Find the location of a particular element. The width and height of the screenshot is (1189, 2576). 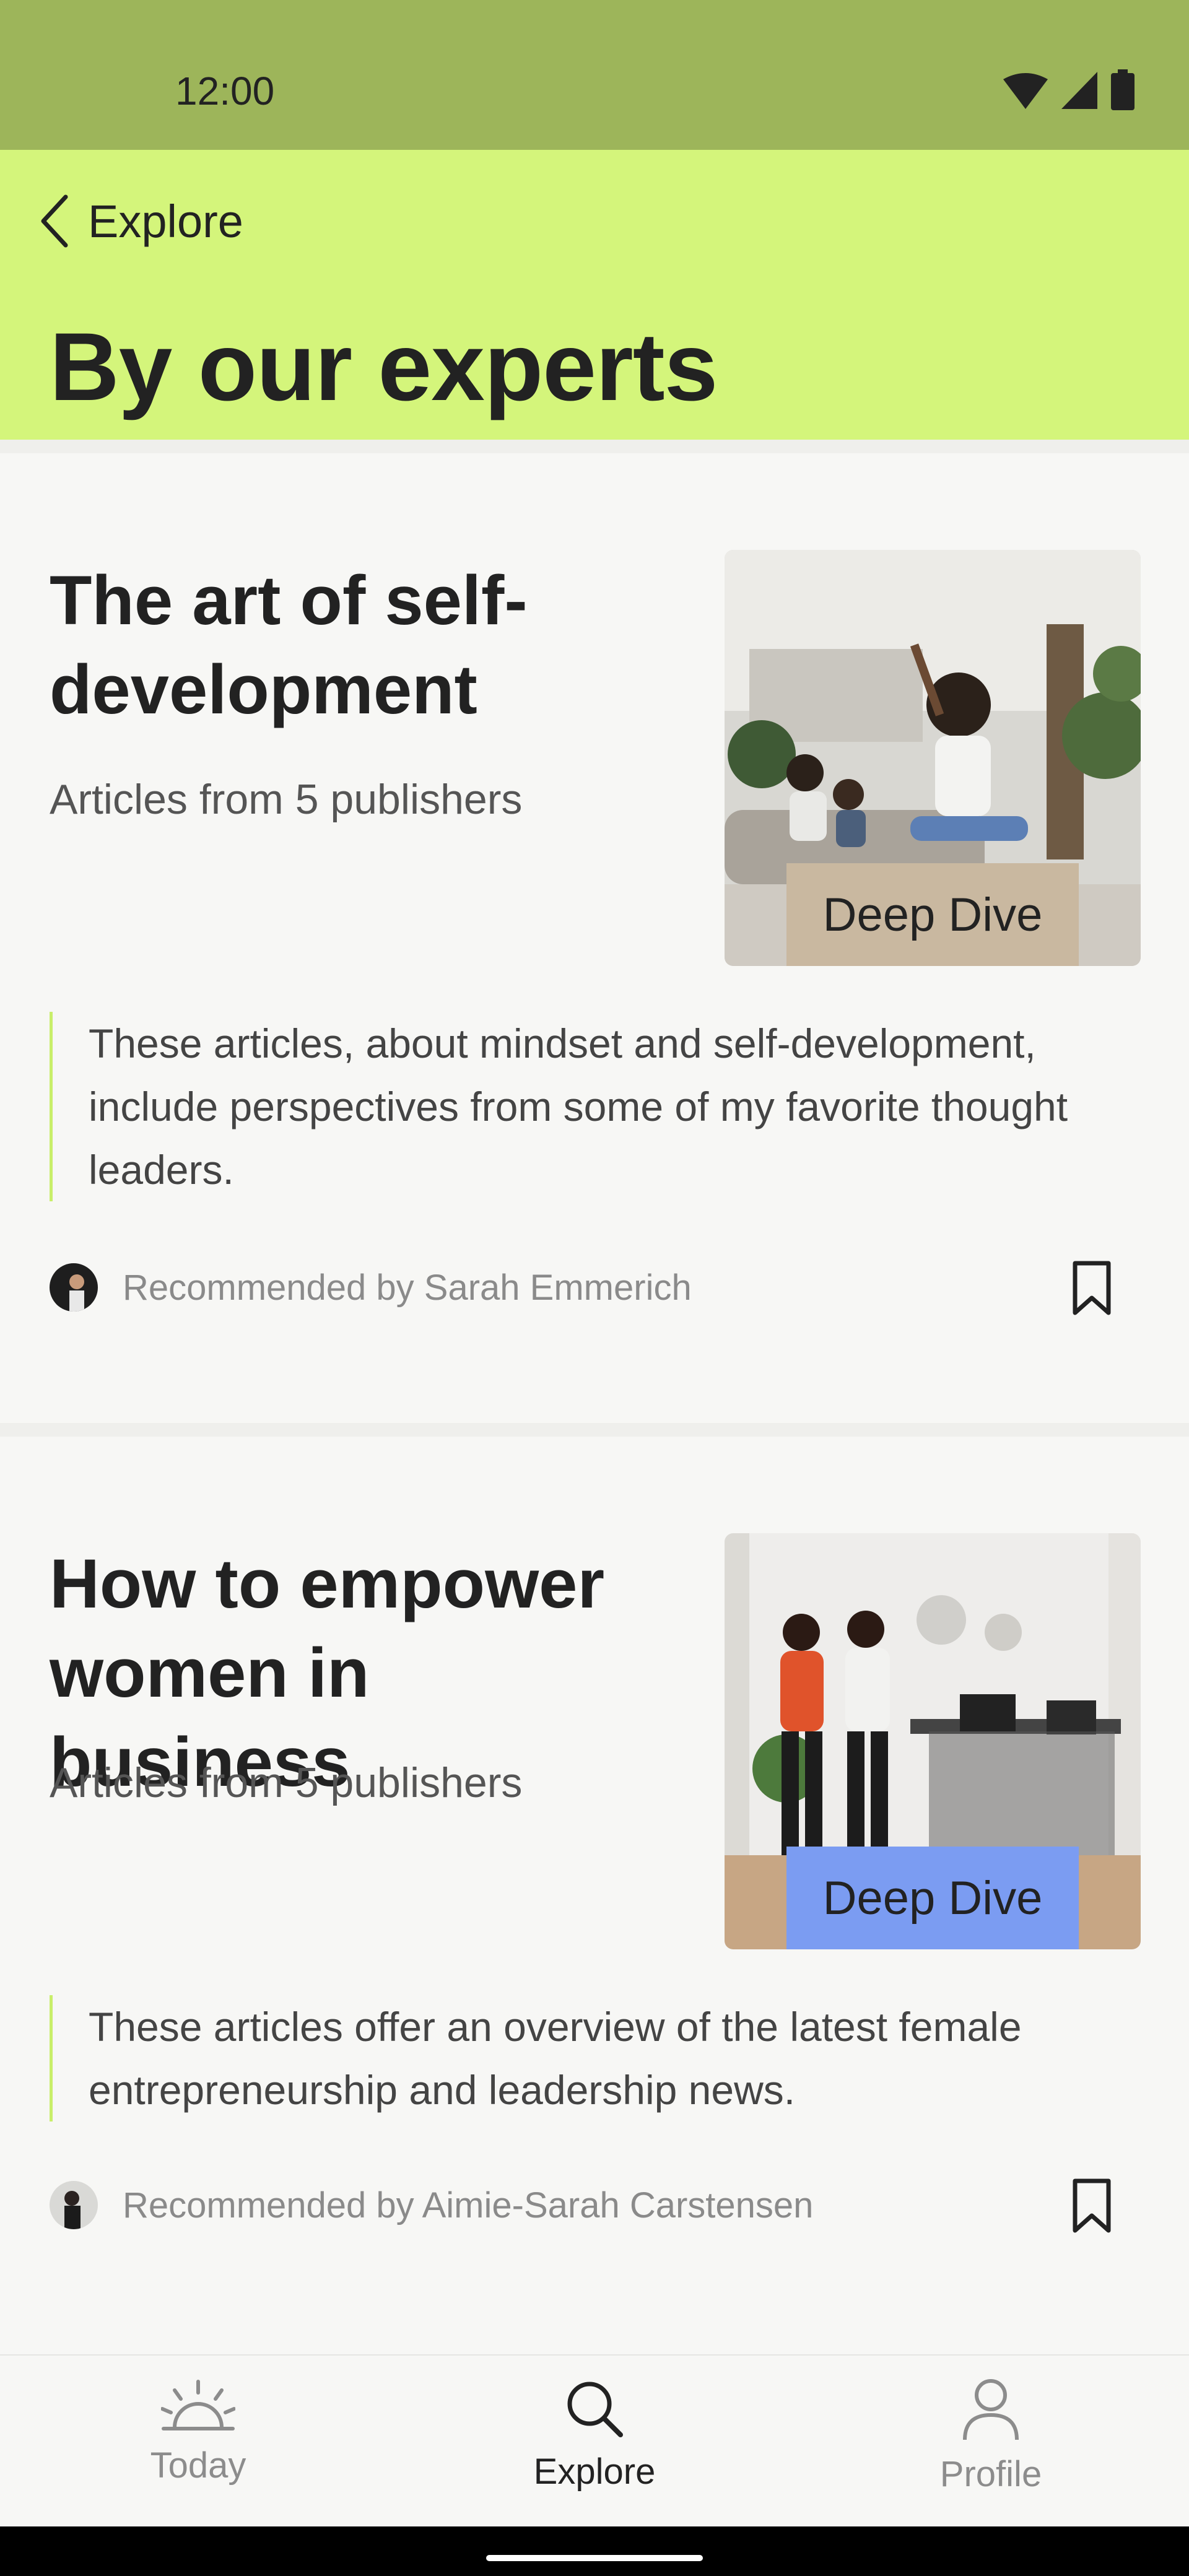

recommended-by-text: Recommended by Sarah Emmerich is located at coordinates (408, 1287).